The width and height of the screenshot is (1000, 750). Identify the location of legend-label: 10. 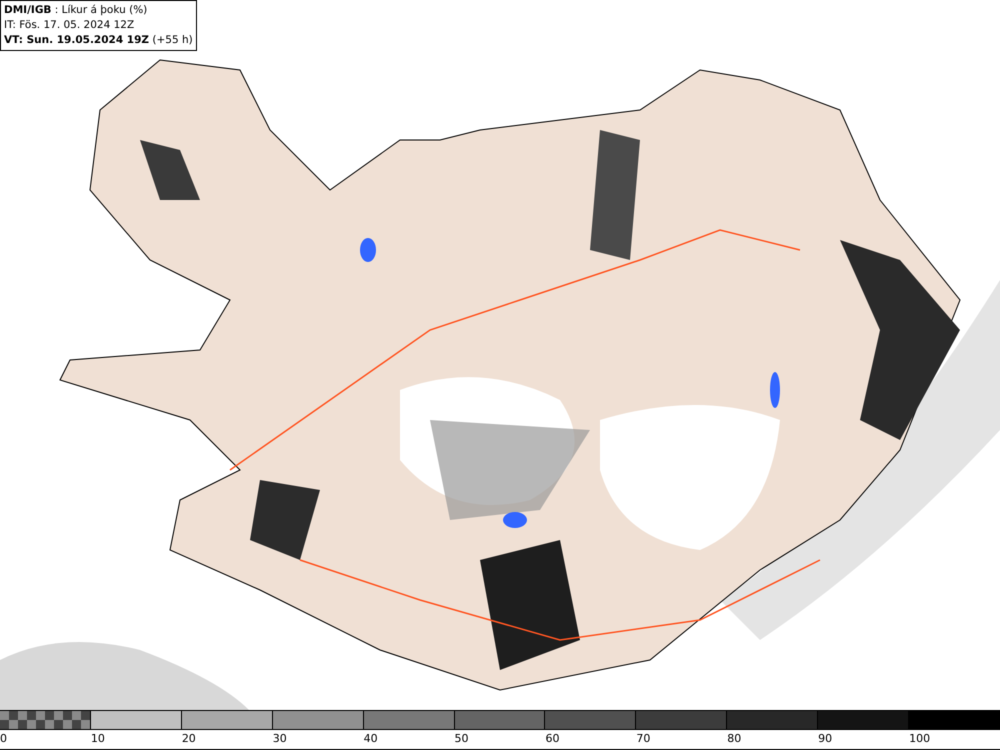
(97, 739).